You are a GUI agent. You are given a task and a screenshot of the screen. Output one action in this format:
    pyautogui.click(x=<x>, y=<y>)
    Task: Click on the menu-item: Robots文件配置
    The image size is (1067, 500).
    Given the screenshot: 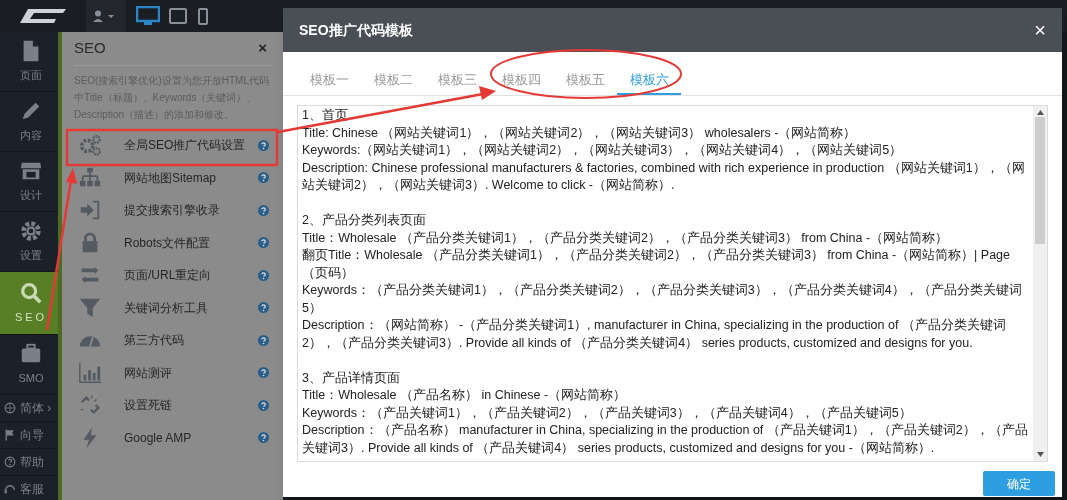 What is the action you would take?
    pyautogui.click(x=173, y=242)
    